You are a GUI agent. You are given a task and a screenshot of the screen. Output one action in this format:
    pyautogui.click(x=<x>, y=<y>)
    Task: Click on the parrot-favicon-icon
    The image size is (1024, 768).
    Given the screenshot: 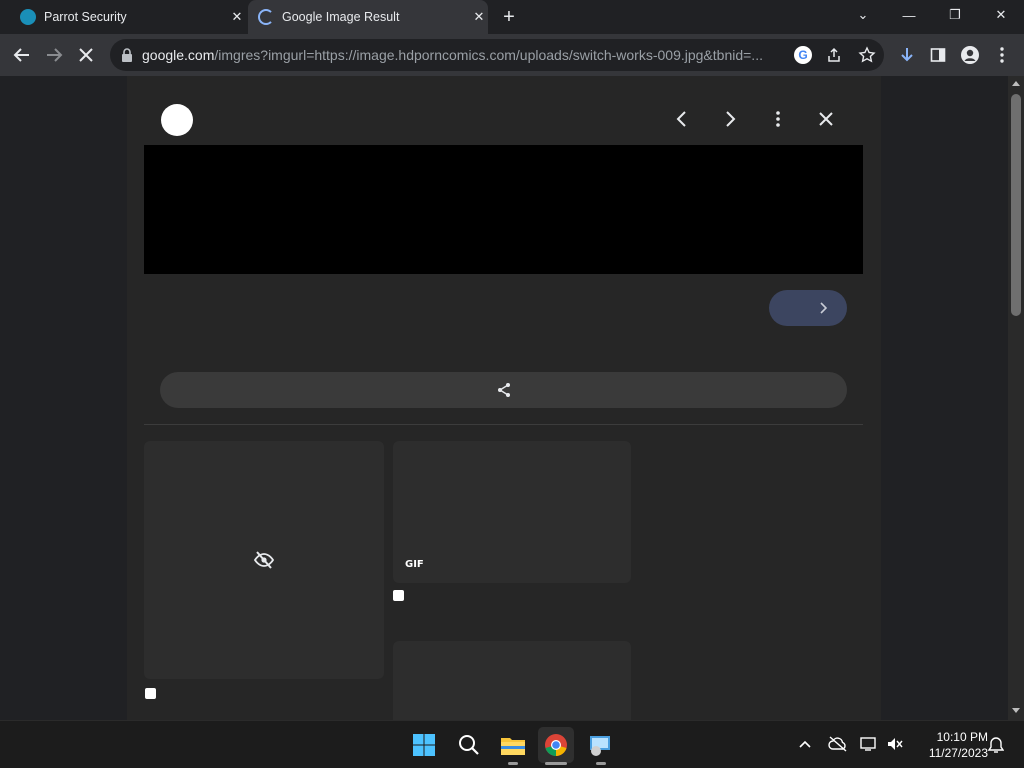 What is the action you would take?
    pyautogui.click(x=28, y=17)
    